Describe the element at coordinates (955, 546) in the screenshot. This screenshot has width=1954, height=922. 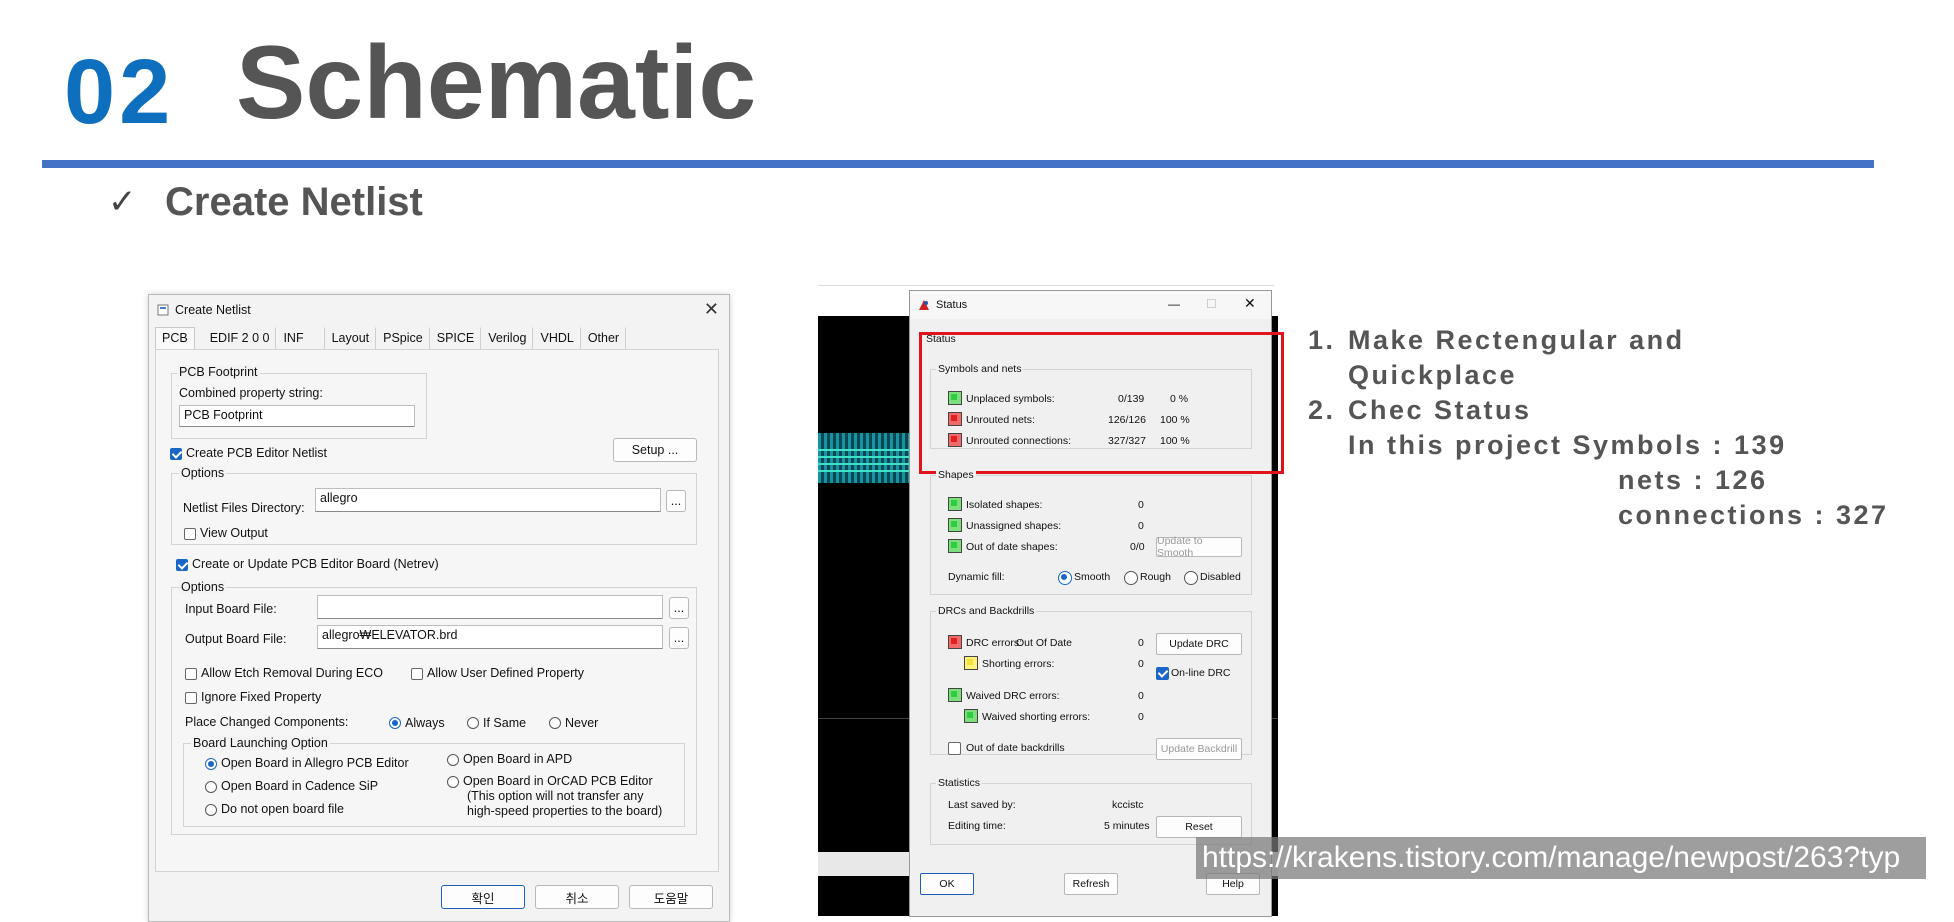
I see `outofdate-indicator` at that location.